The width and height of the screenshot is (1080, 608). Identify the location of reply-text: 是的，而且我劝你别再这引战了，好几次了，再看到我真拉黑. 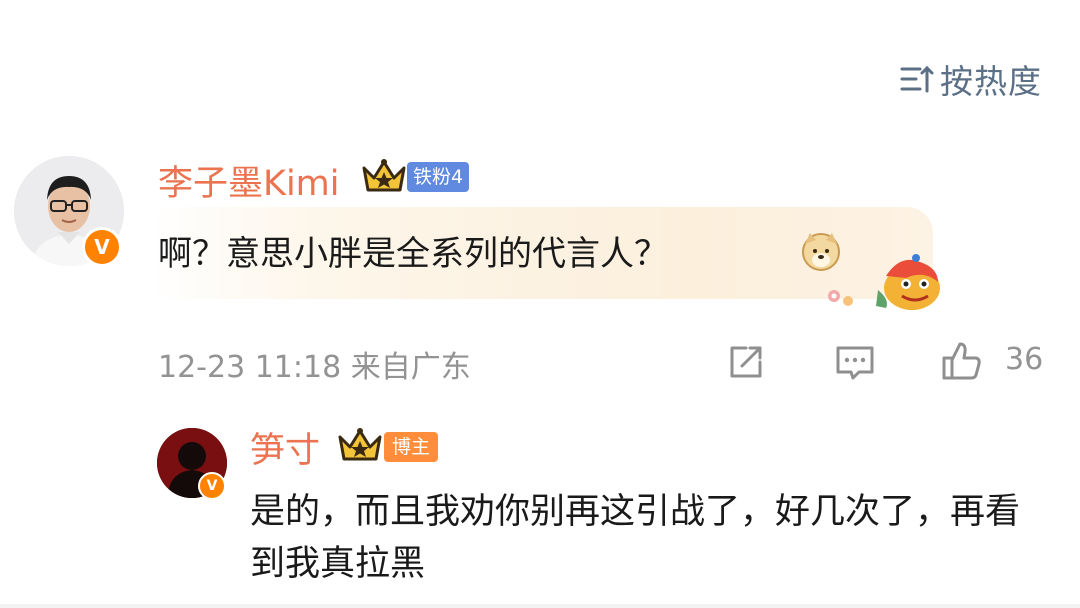
(635, 538).